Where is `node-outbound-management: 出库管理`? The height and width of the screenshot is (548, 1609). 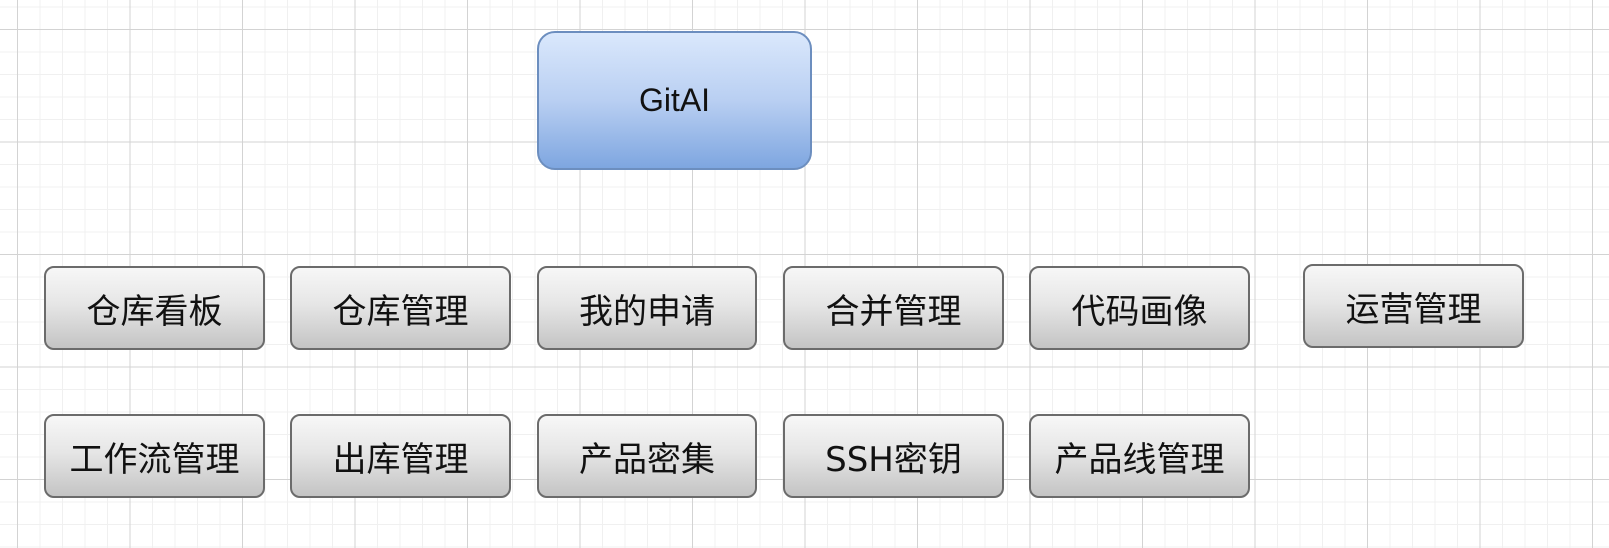 node-outbound-management: 出库管理 is located at coordinates (400, 456).